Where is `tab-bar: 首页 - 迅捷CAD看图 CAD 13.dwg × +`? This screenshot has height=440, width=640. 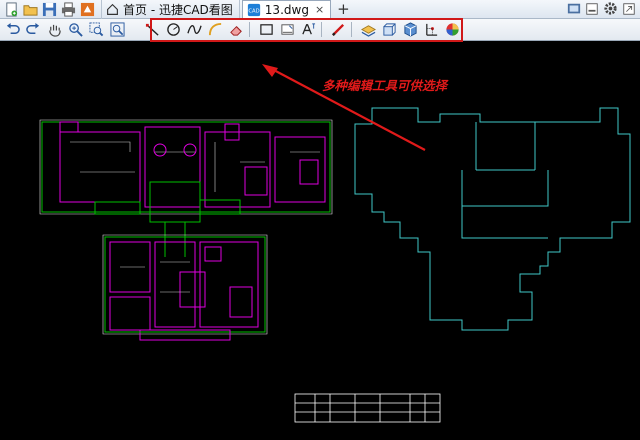
tab-bar: 首页 - 迅捷CAD看图 CAD 13.dwg × + is located at coordinates (320, 9).